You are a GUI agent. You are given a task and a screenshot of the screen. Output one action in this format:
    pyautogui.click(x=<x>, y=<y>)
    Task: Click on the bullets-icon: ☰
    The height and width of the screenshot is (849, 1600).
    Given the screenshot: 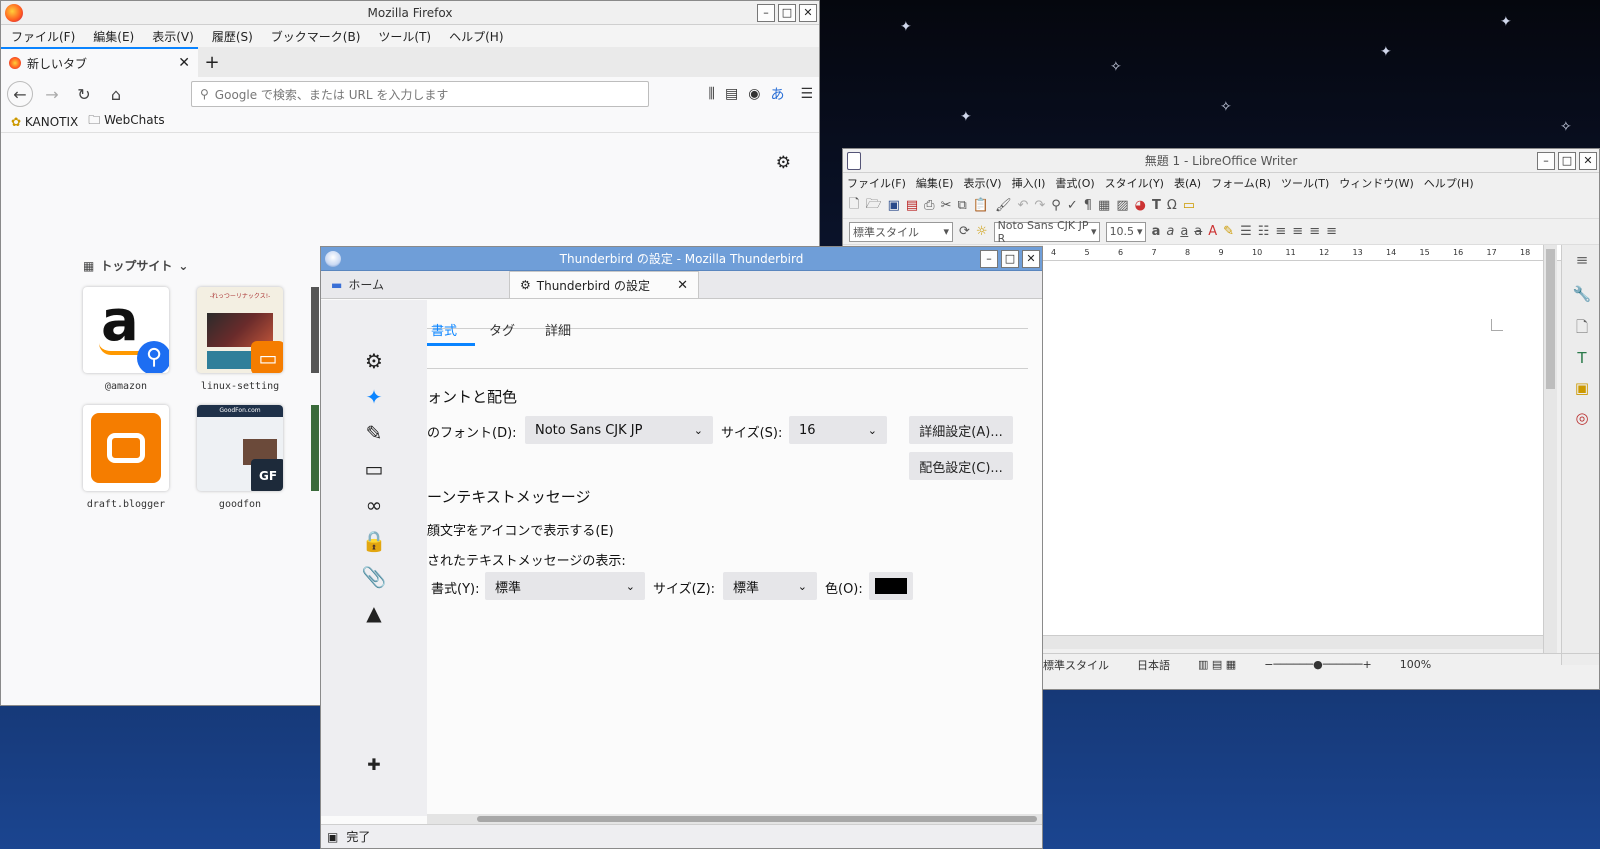 What is the action you would take?
    pyautogui.click(x=1246, y=231)
    